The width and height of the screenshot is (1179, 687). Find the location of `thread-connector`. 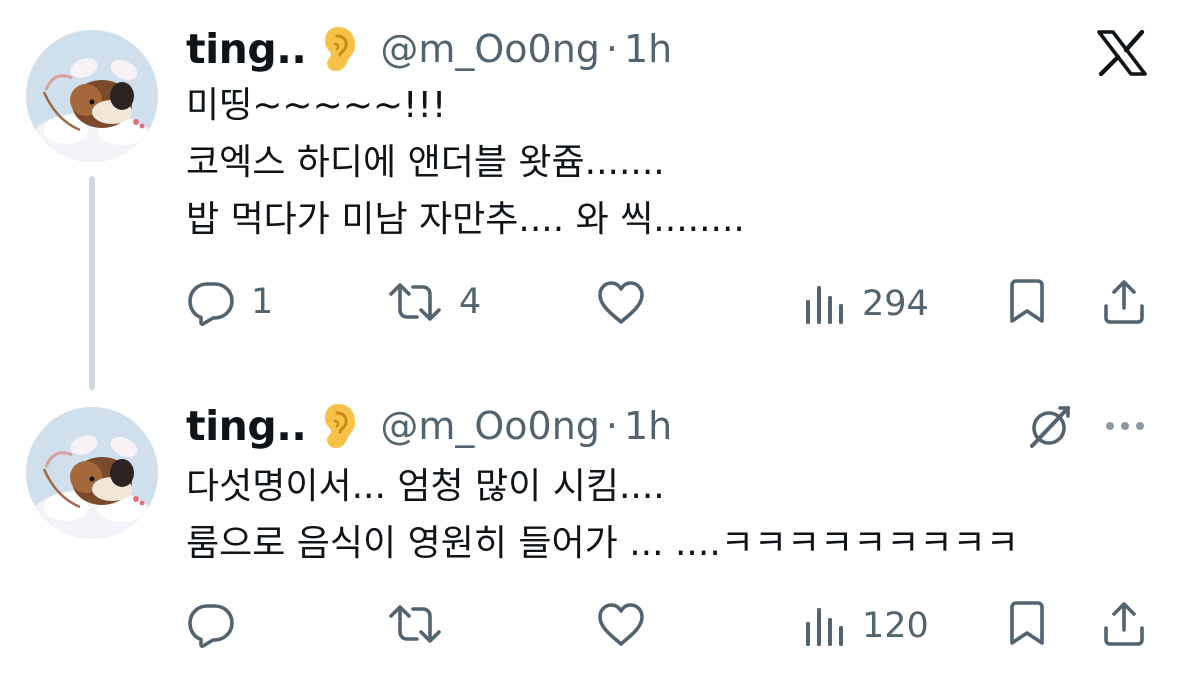

thread-connector is located at coordinates (92, 283).